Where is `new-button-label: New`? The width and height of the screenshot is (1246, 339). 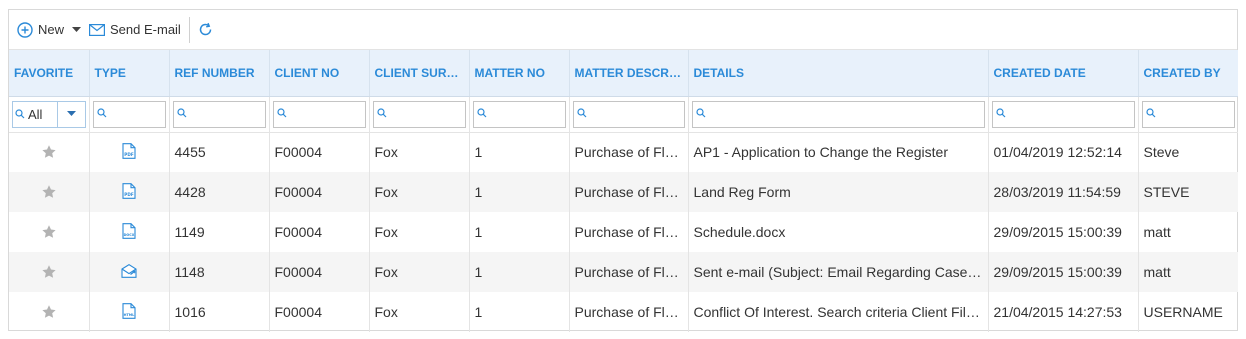 new-button-label: New is located at coordinates (51, 29).